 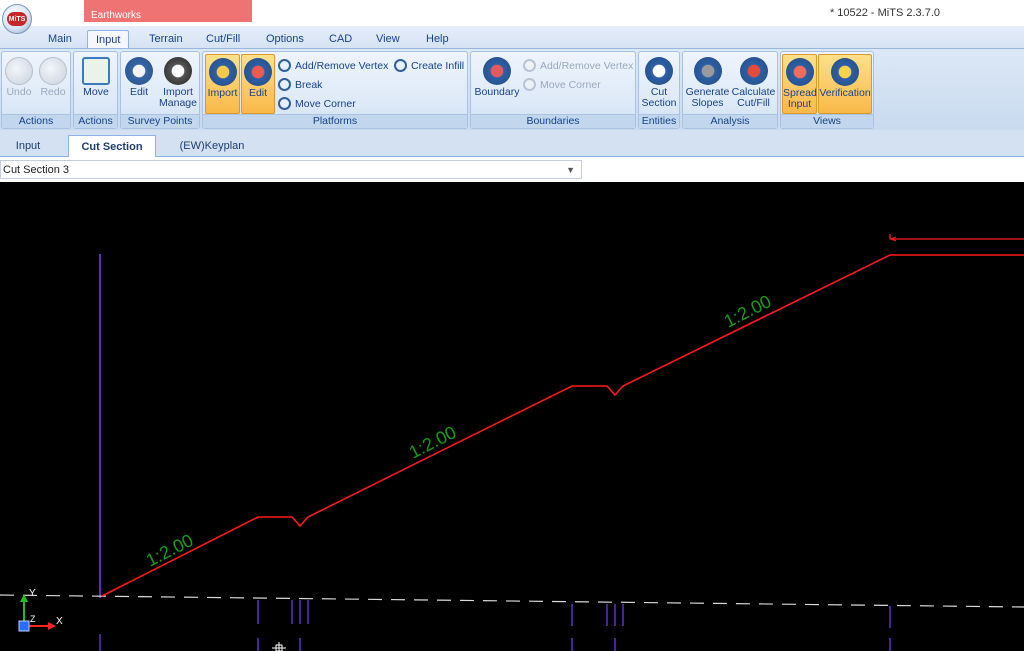 What do you see at coordinates (28, 146) in the screenshot?
I see `doc-tab-input: Input` at bounding box center [28, 146].